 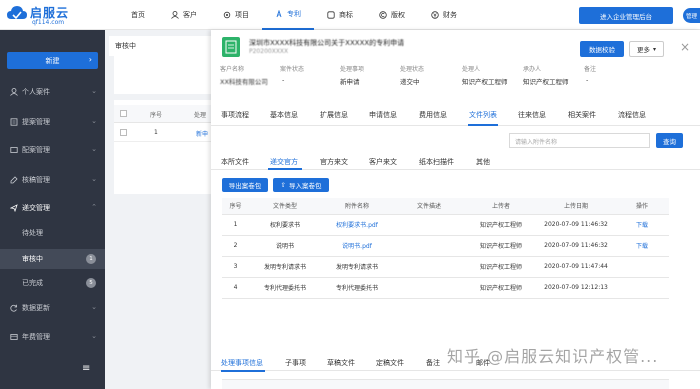 What do you see at coordinates (632, 115) in the screenshot?
I see `tab-flow-info: 流程信息` at bounding box center [632, 115].